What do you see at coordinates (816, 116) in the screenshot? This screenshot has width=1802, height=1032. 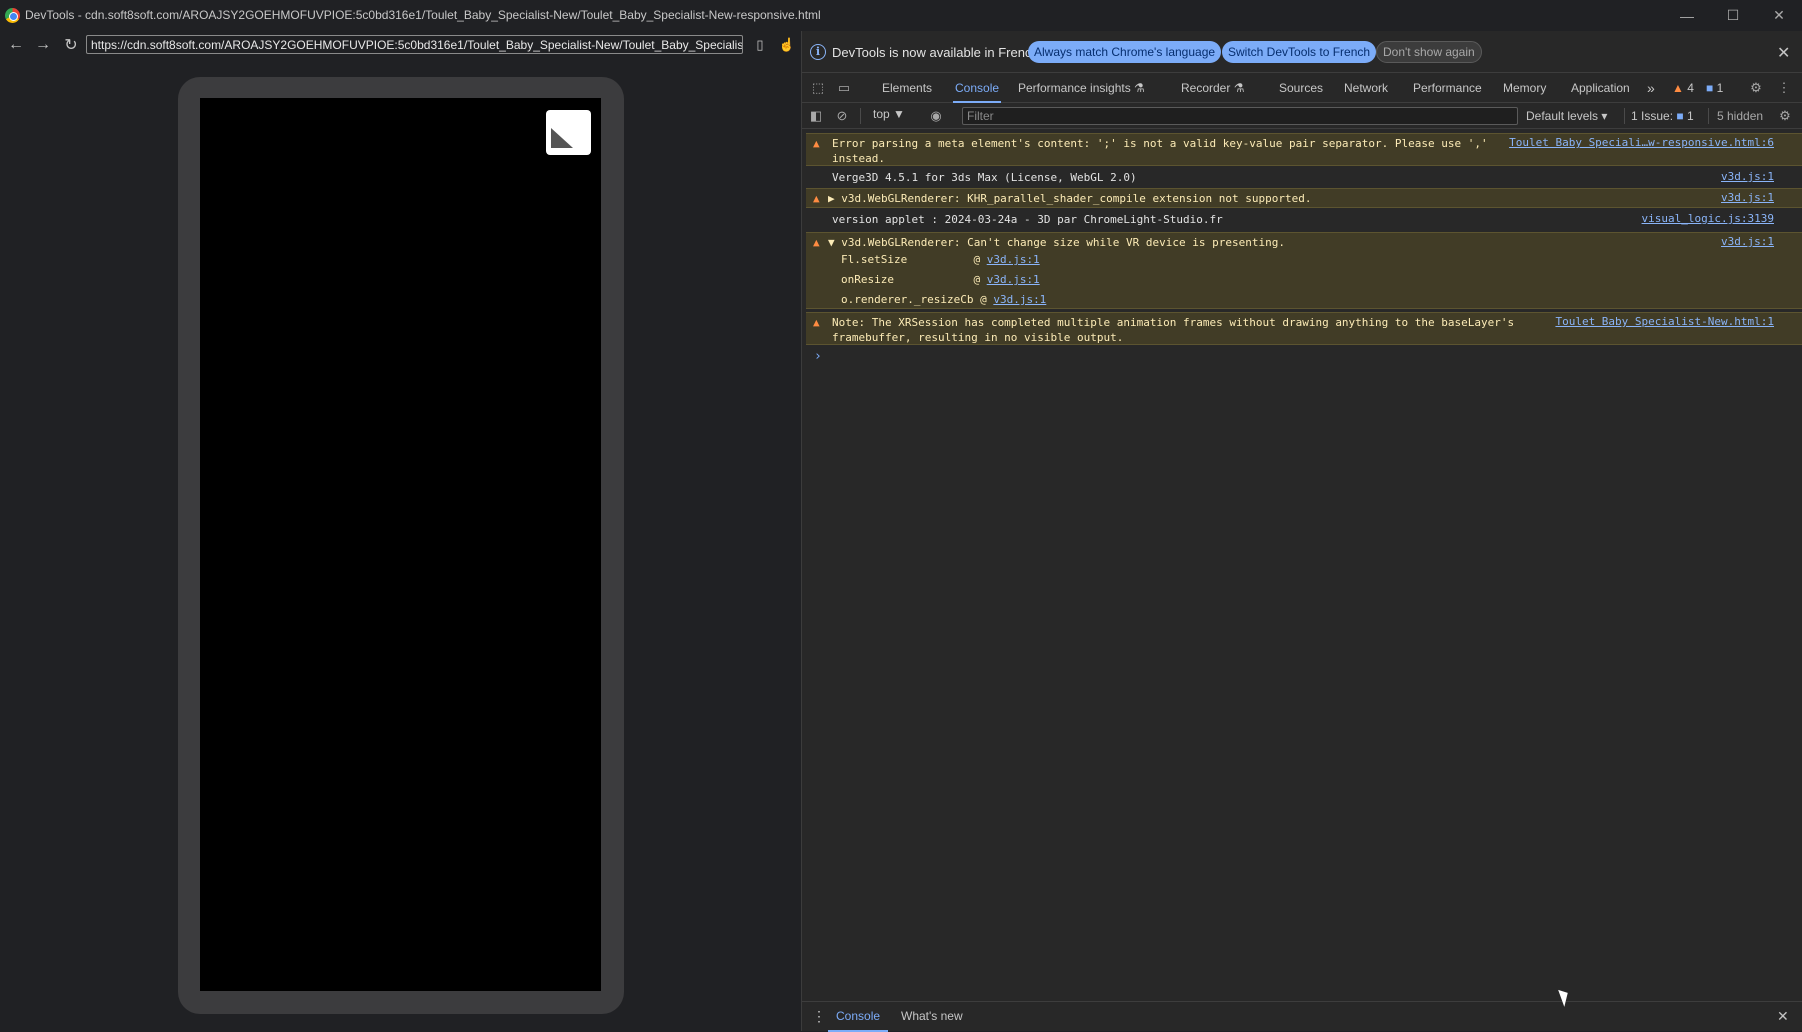 I see `sidebar-toggle-icon: ◧` at bounding box center [816, 116].